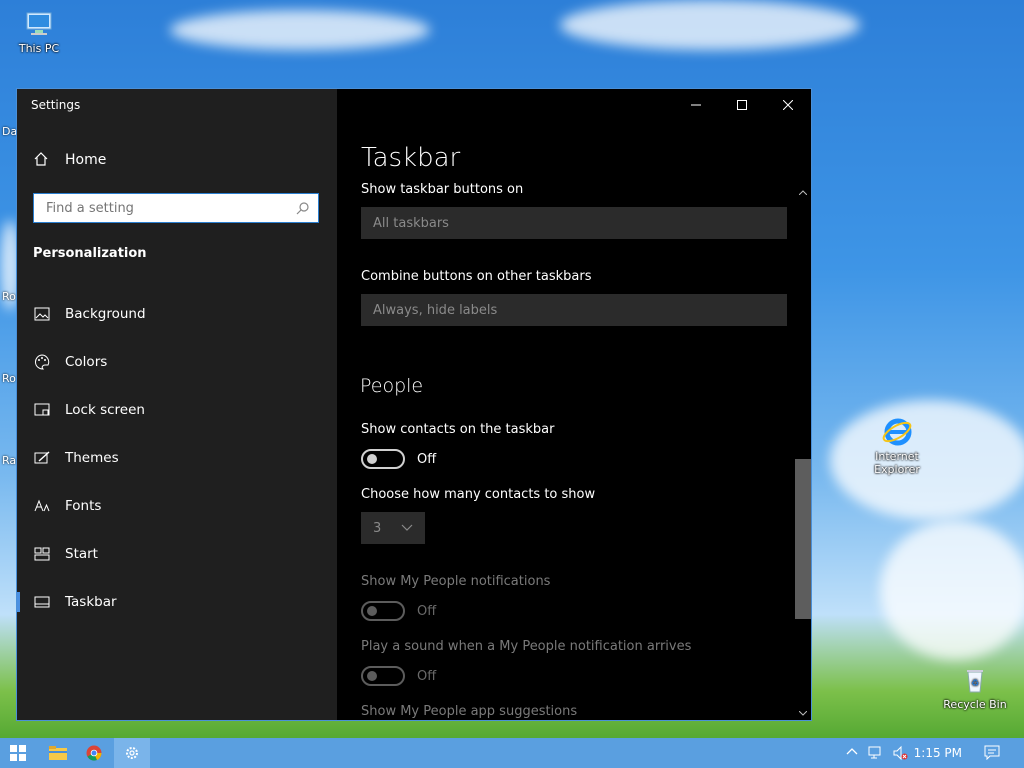  What do you see at coordinates (81, 554) in the screenshot?
I see `sidebar-item-label: Start` at bounding box center [81, 554].